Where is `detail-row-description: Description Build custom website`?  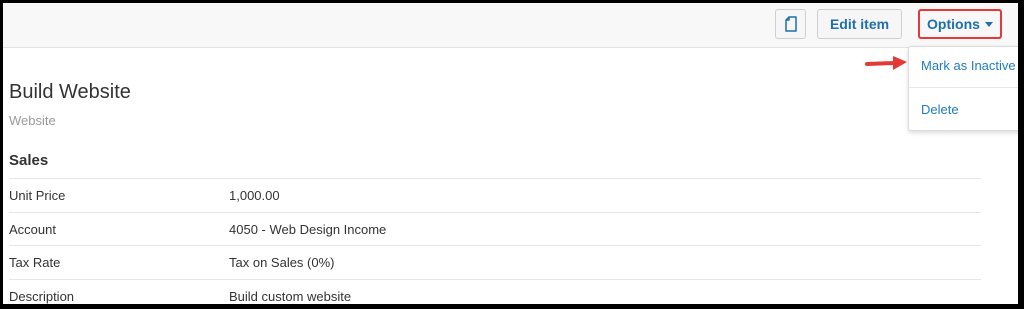
detail-row-description: Description Build custom website is located at coordinates (495, 291).